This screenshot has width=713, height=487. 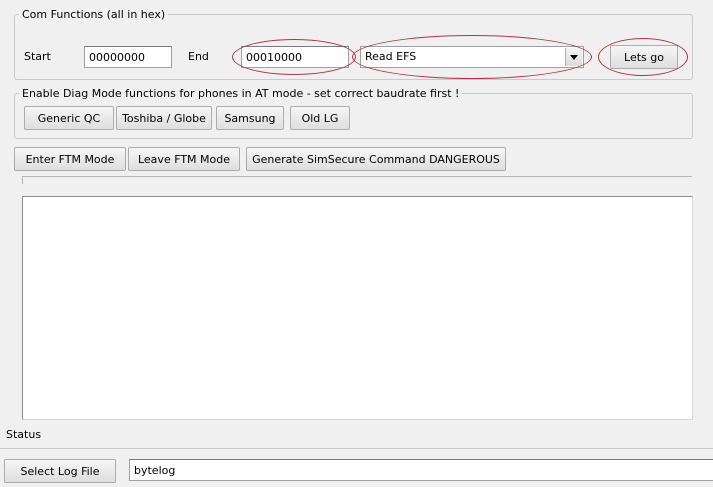 I want to click on lets-go-button: Lets go, so click(x=644, y=57).